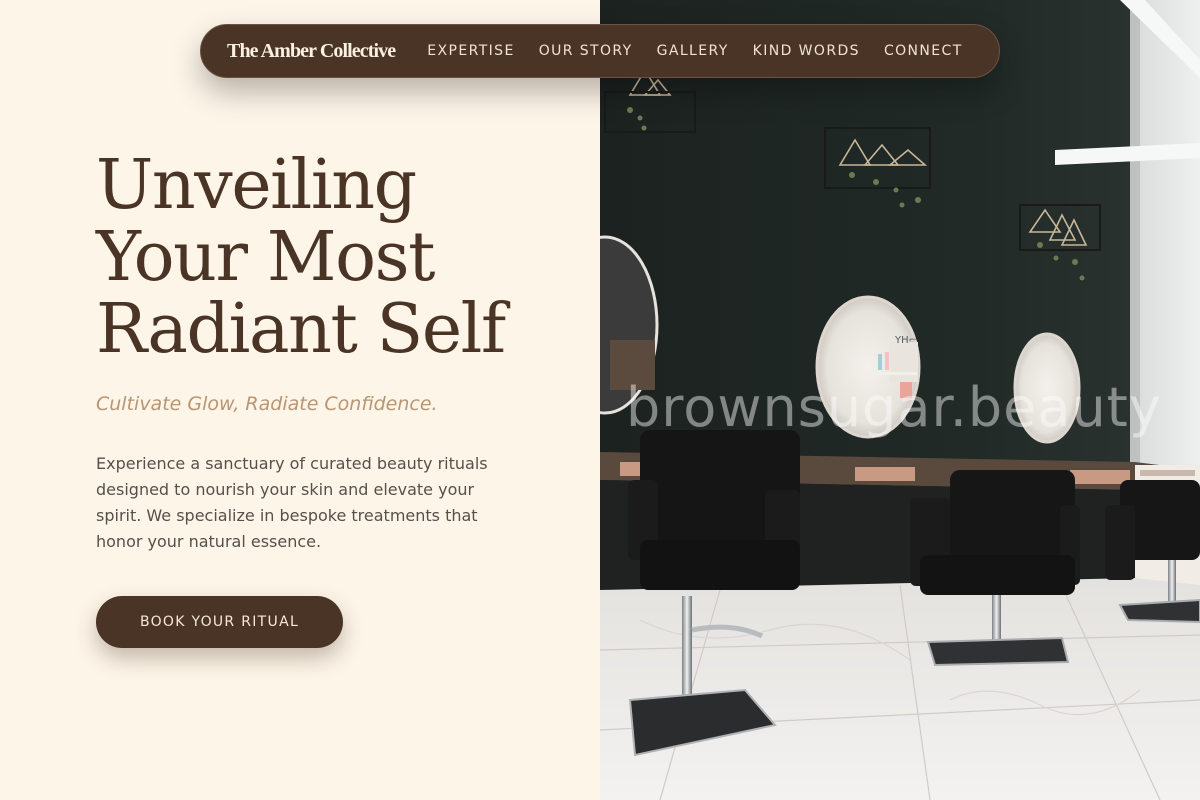 This screenshot has width=1200, height=800. I want to click on hero-tagline: Cultivate Glow, Radiate Confidence., so click(267, 404).